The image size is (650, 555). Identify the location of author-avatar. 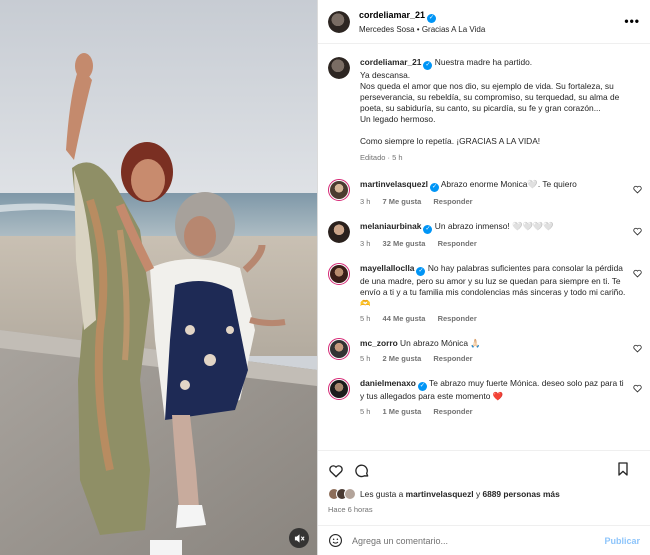
(339, 21).